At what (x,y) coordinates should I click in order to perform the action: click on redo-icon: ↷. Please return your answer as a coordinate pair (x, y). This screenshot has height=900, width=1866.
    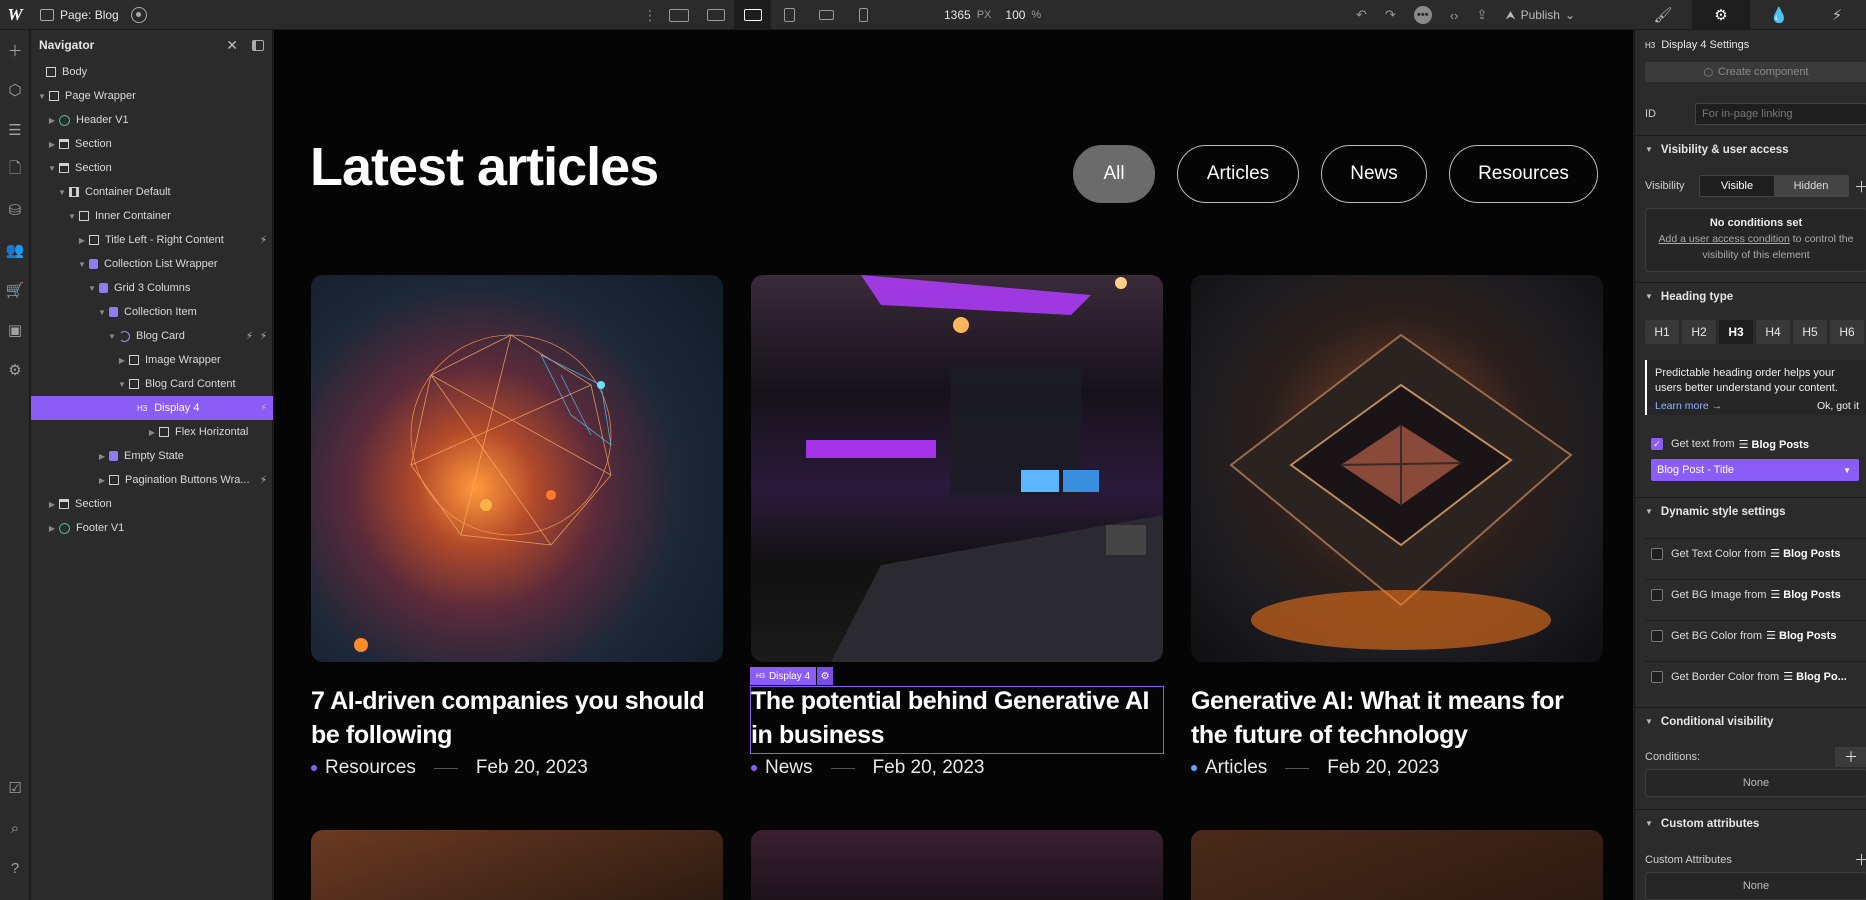
    Looking at the image, I should click on (1390, 15).